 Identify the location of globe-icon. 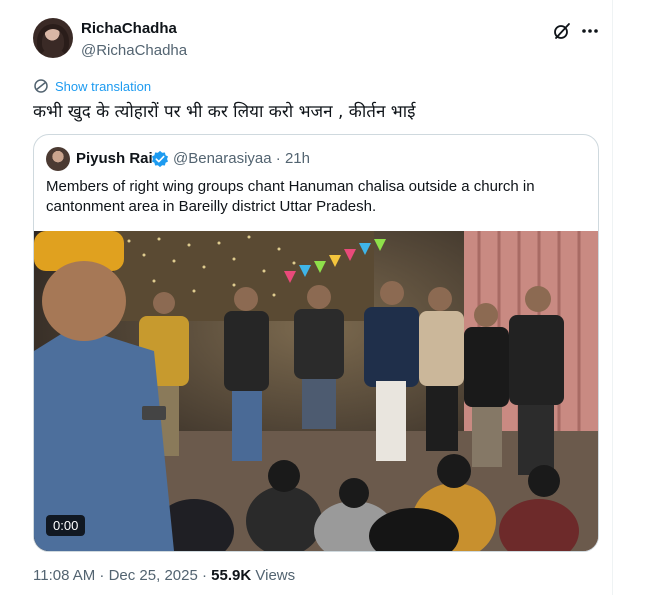
(41, 86).